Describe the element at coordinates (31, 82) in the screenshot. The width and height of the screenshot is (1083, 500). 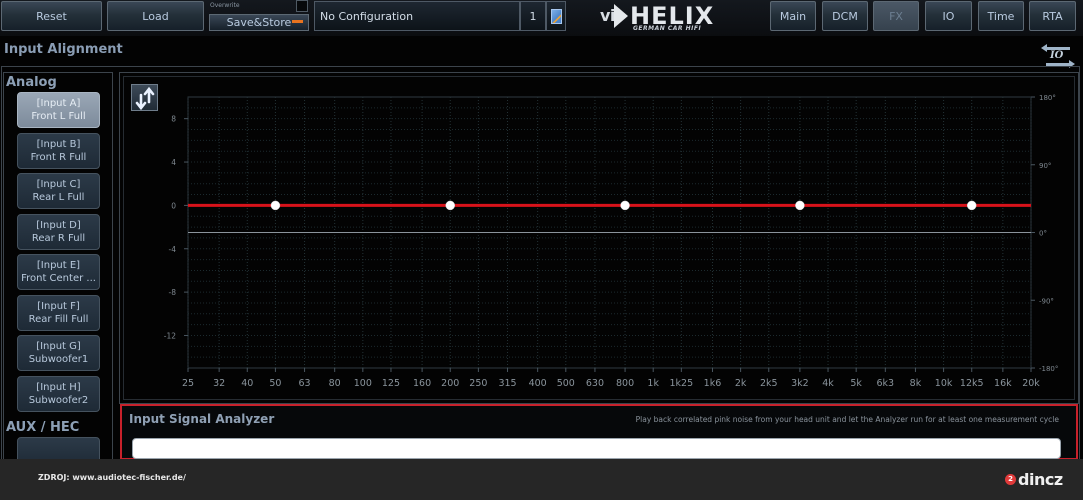
I see `analog-heading: Analog` at that location.